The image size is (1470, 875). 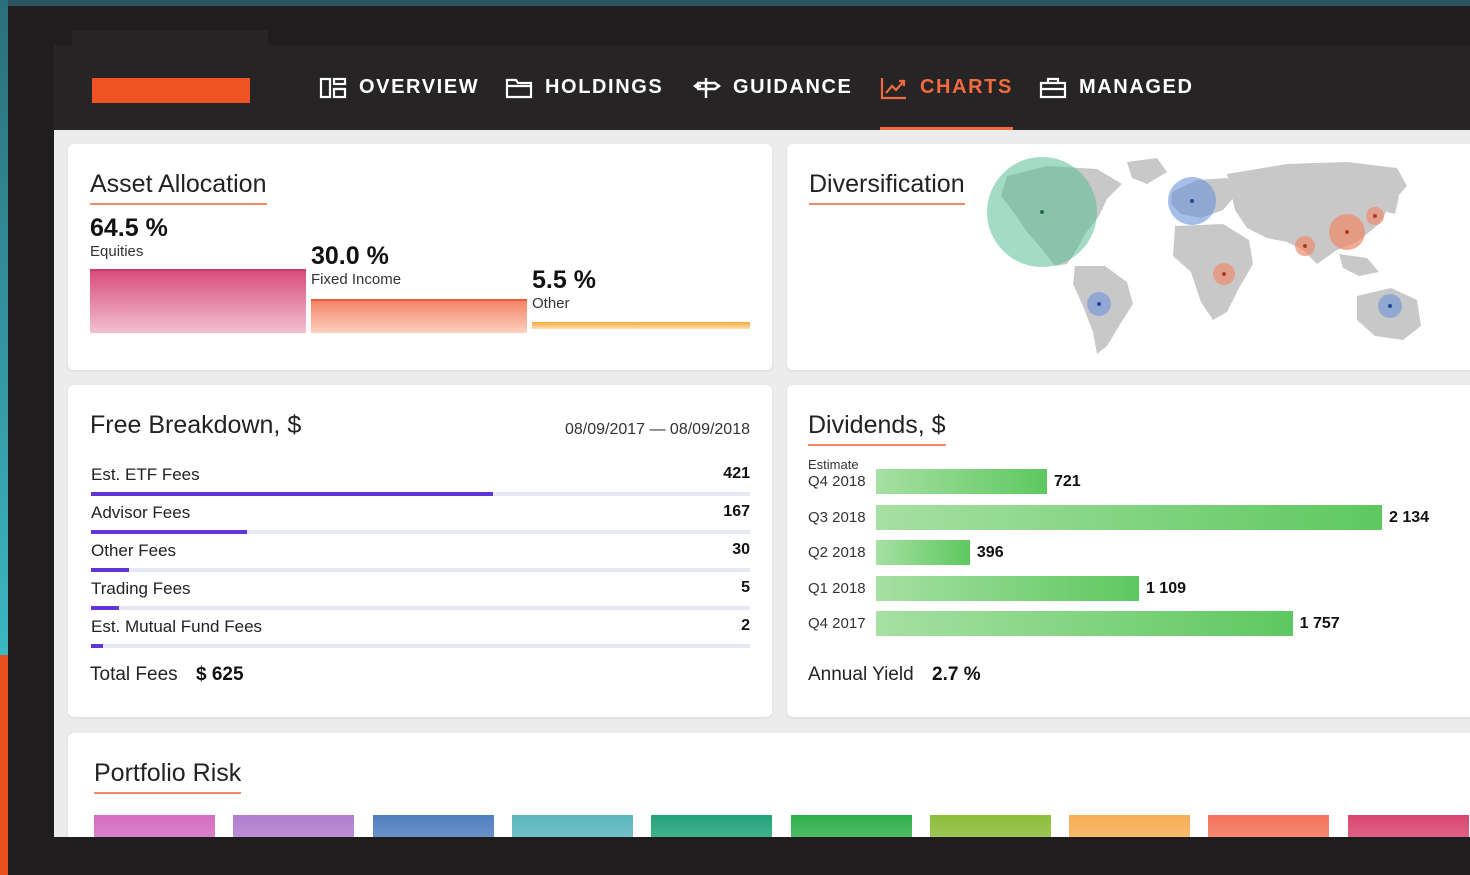 I want to click on portfolio-risk-title: Portfolio Risk, so click(x=168, y=776).